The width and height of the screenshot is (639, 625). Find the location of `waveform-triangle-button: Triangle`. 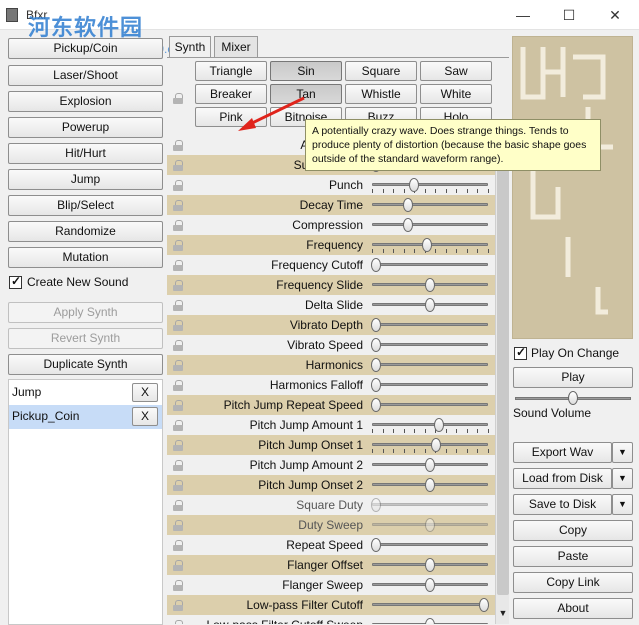

waveform-triangle-button: Triangle is located at coordinates (231, 71).